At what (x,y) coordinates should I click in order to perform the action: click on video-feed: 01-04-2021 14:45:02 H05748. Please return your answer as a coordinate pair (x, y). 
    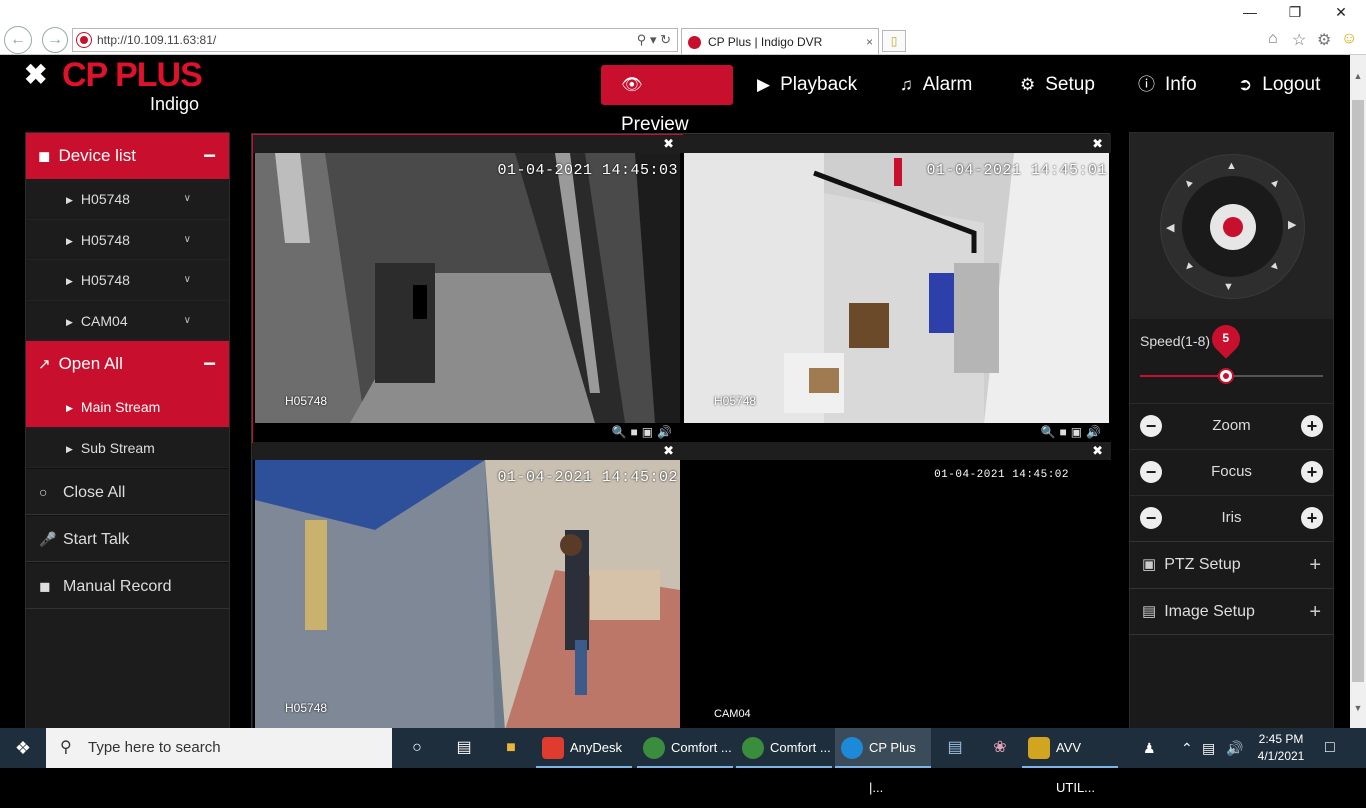
    Looking at the image, I should click on (467, 594).